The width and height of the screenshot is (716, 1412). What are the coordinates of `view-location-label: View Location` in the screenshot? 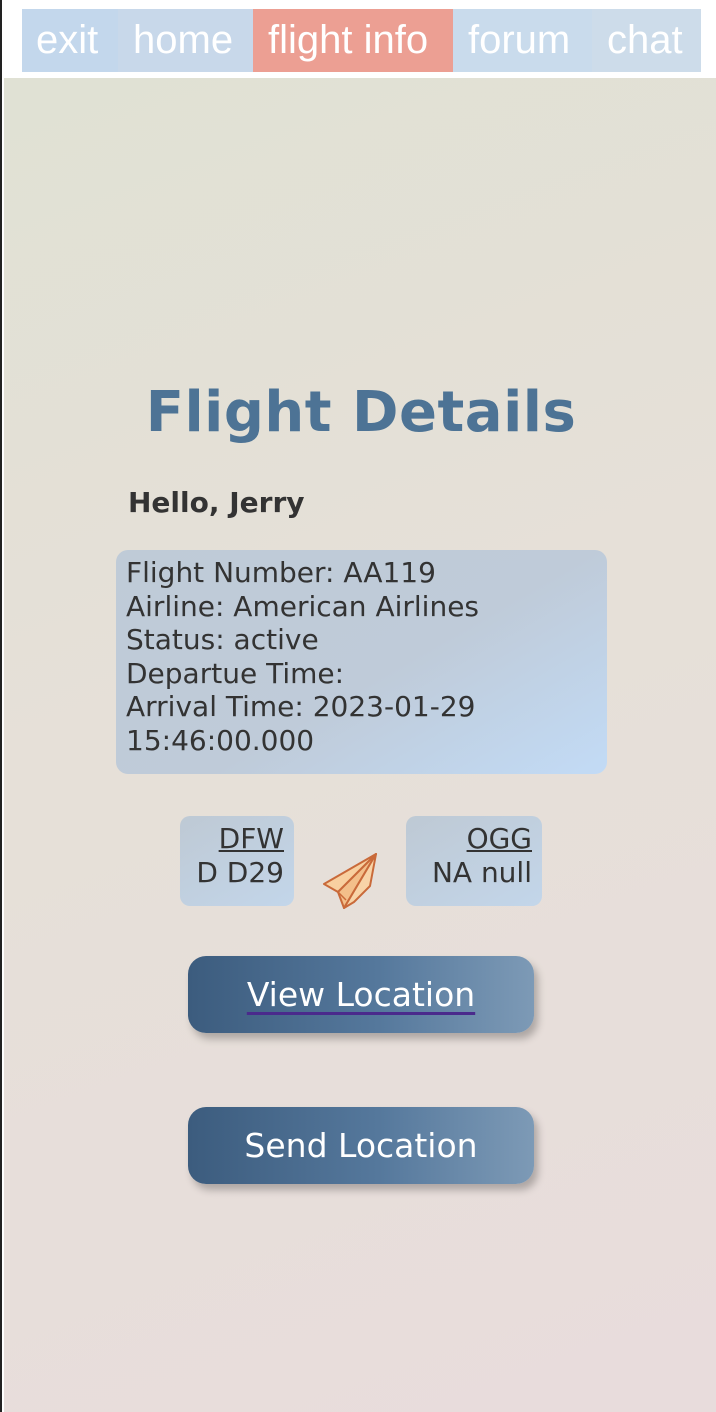 It's located at (361, 994).